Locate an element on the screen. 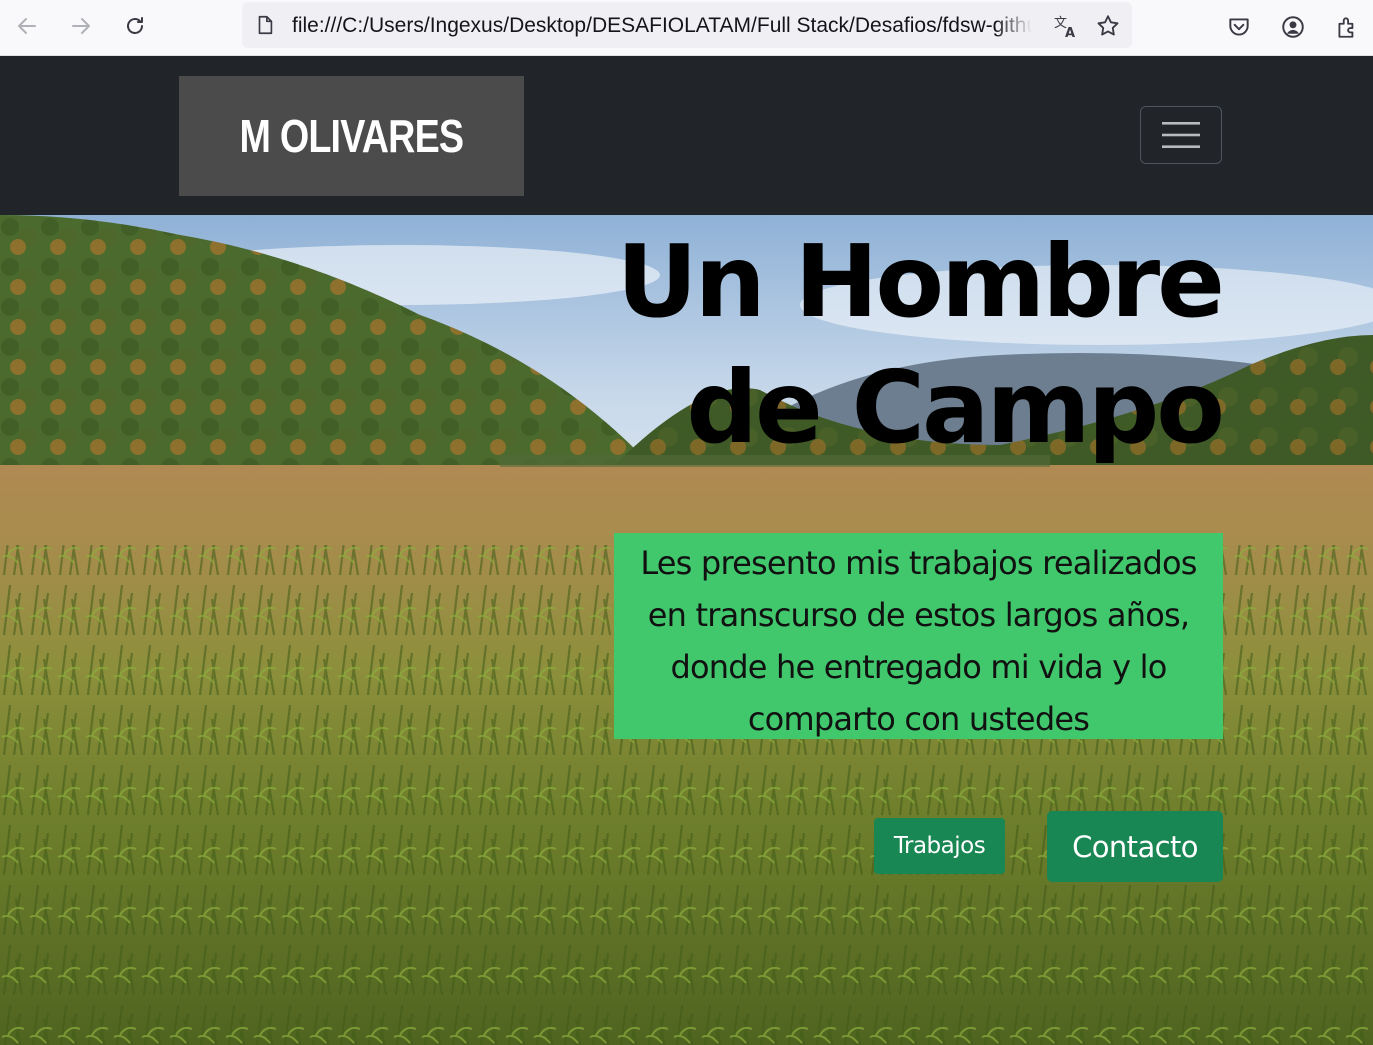 This screenshot has width=1373, height=1045. brand-text: M OLIVARES is located at coordinates (352, 136).